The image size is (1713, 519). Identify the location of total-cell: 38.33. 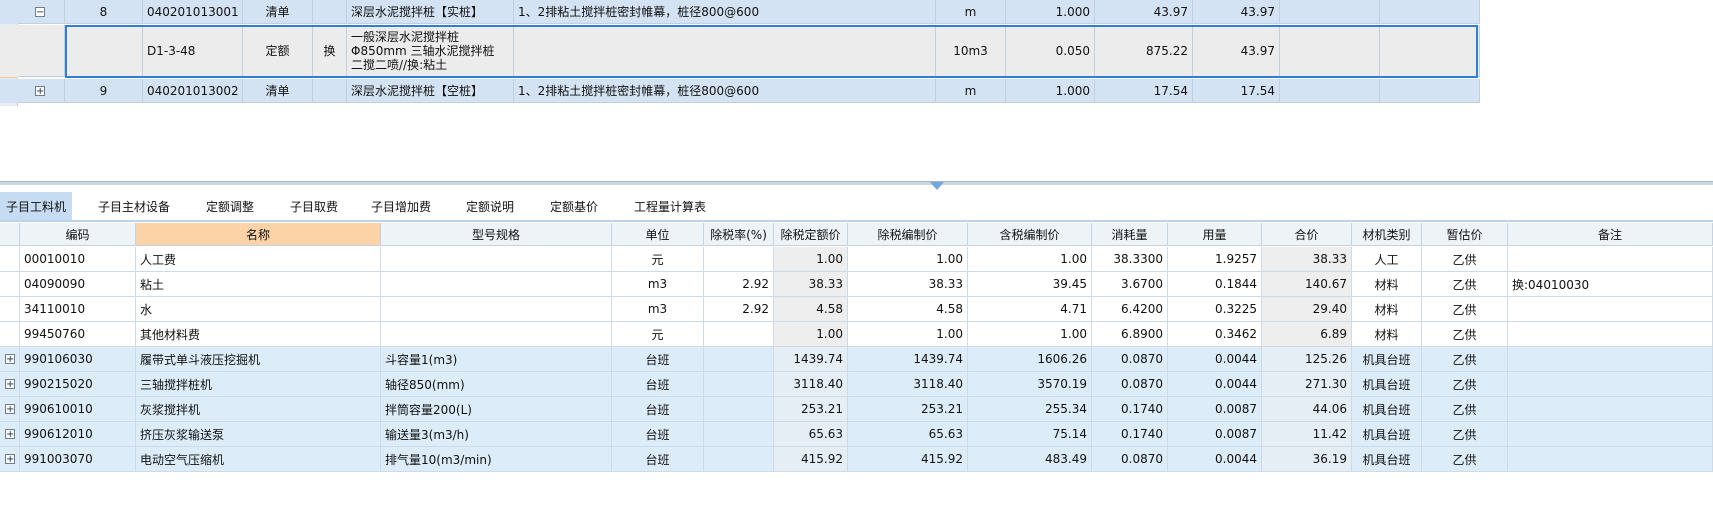
(1307, 259).